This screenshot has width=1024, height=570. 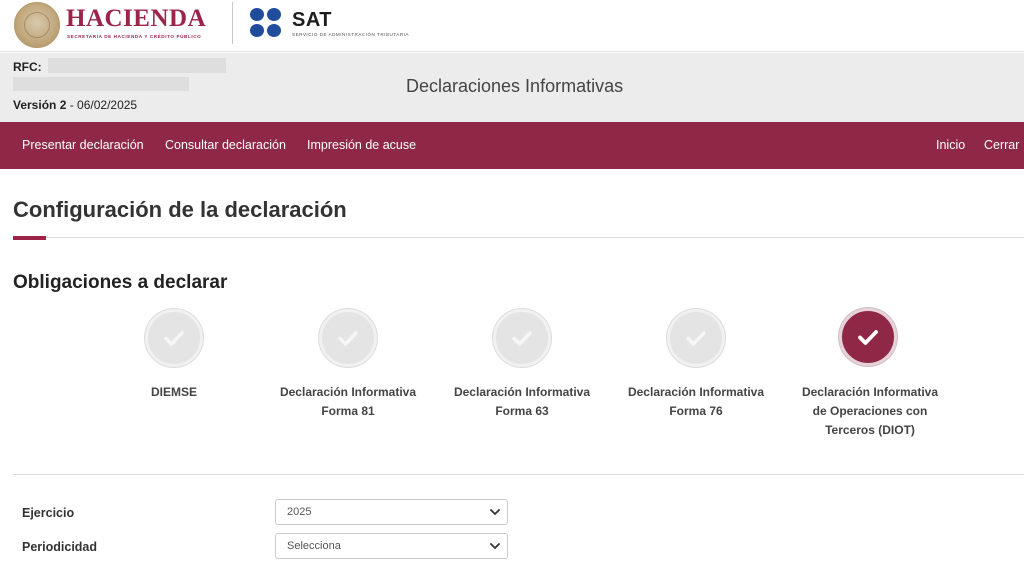 What do you see at coordinates (225, 145) in the screenshot?
I see `nav-consultar-declaracion: Consultar declaración` at bounding box center [225, 145].